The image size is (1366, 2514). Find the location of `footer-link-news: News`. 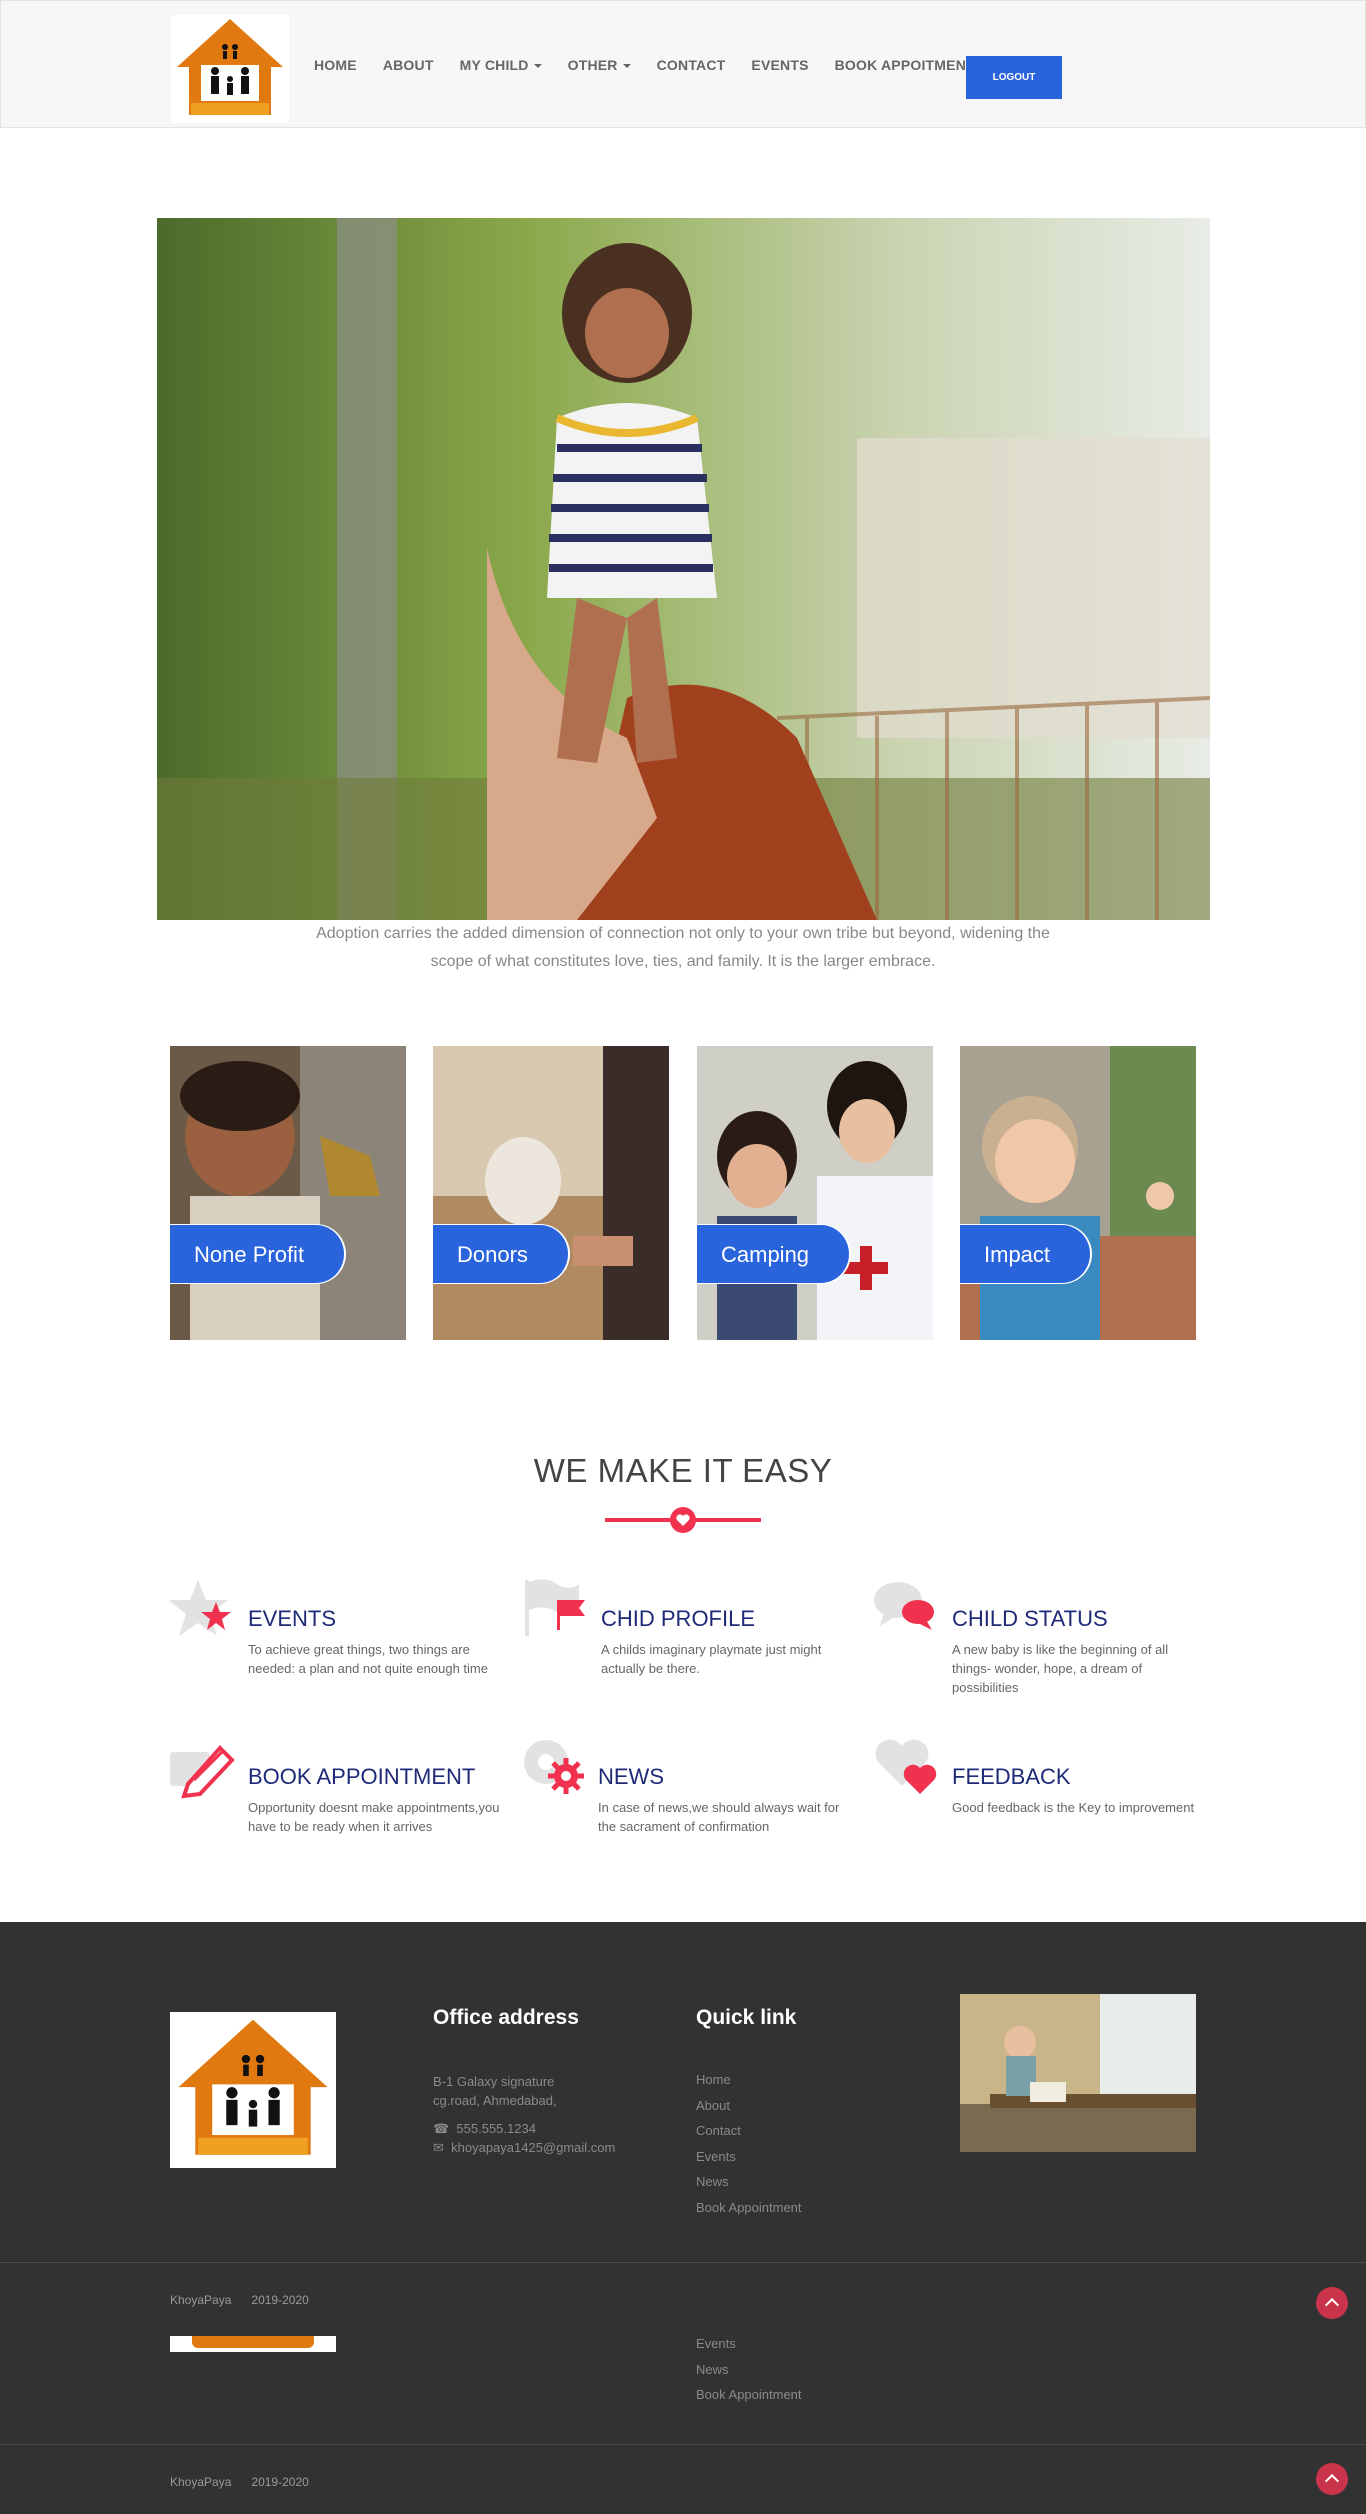

footer-link-news: News is located at coordinates (749, 2182).